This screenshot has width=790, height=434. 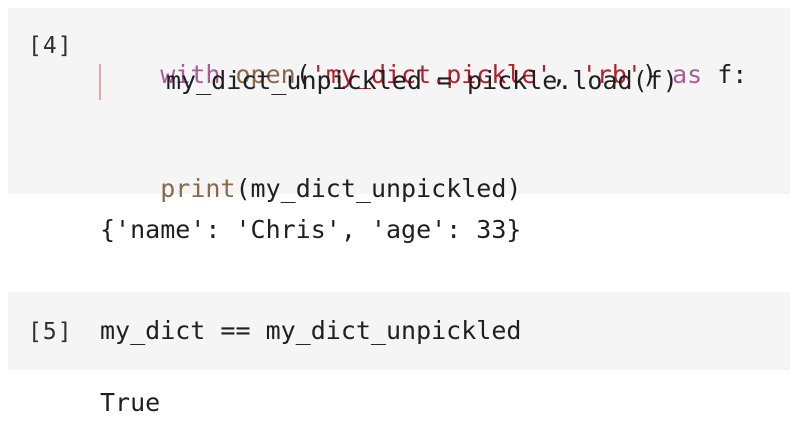 What do you see at coordinates (50, 46) in the screenshot?
I see `cell-4-prompt: [4]` at bounding box center [50, 46].